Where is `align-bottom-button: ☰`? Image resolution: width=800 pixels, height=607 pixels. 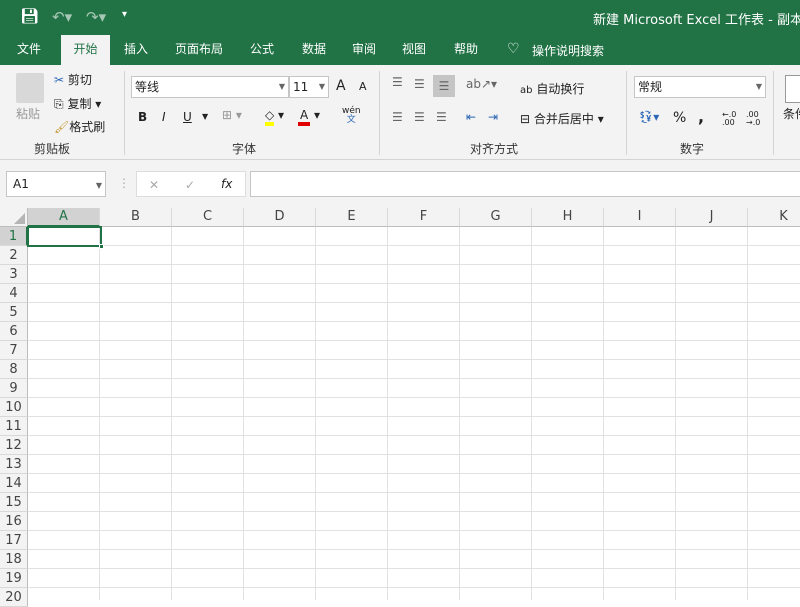
align-bottom-button: ☰ is located at coordinates (444, 86).